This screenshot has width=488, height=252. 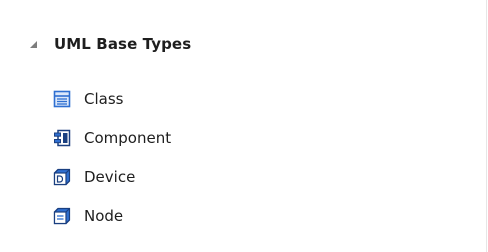 I want to click on toolbox-item-label: Class, so click(x=104, y=99).